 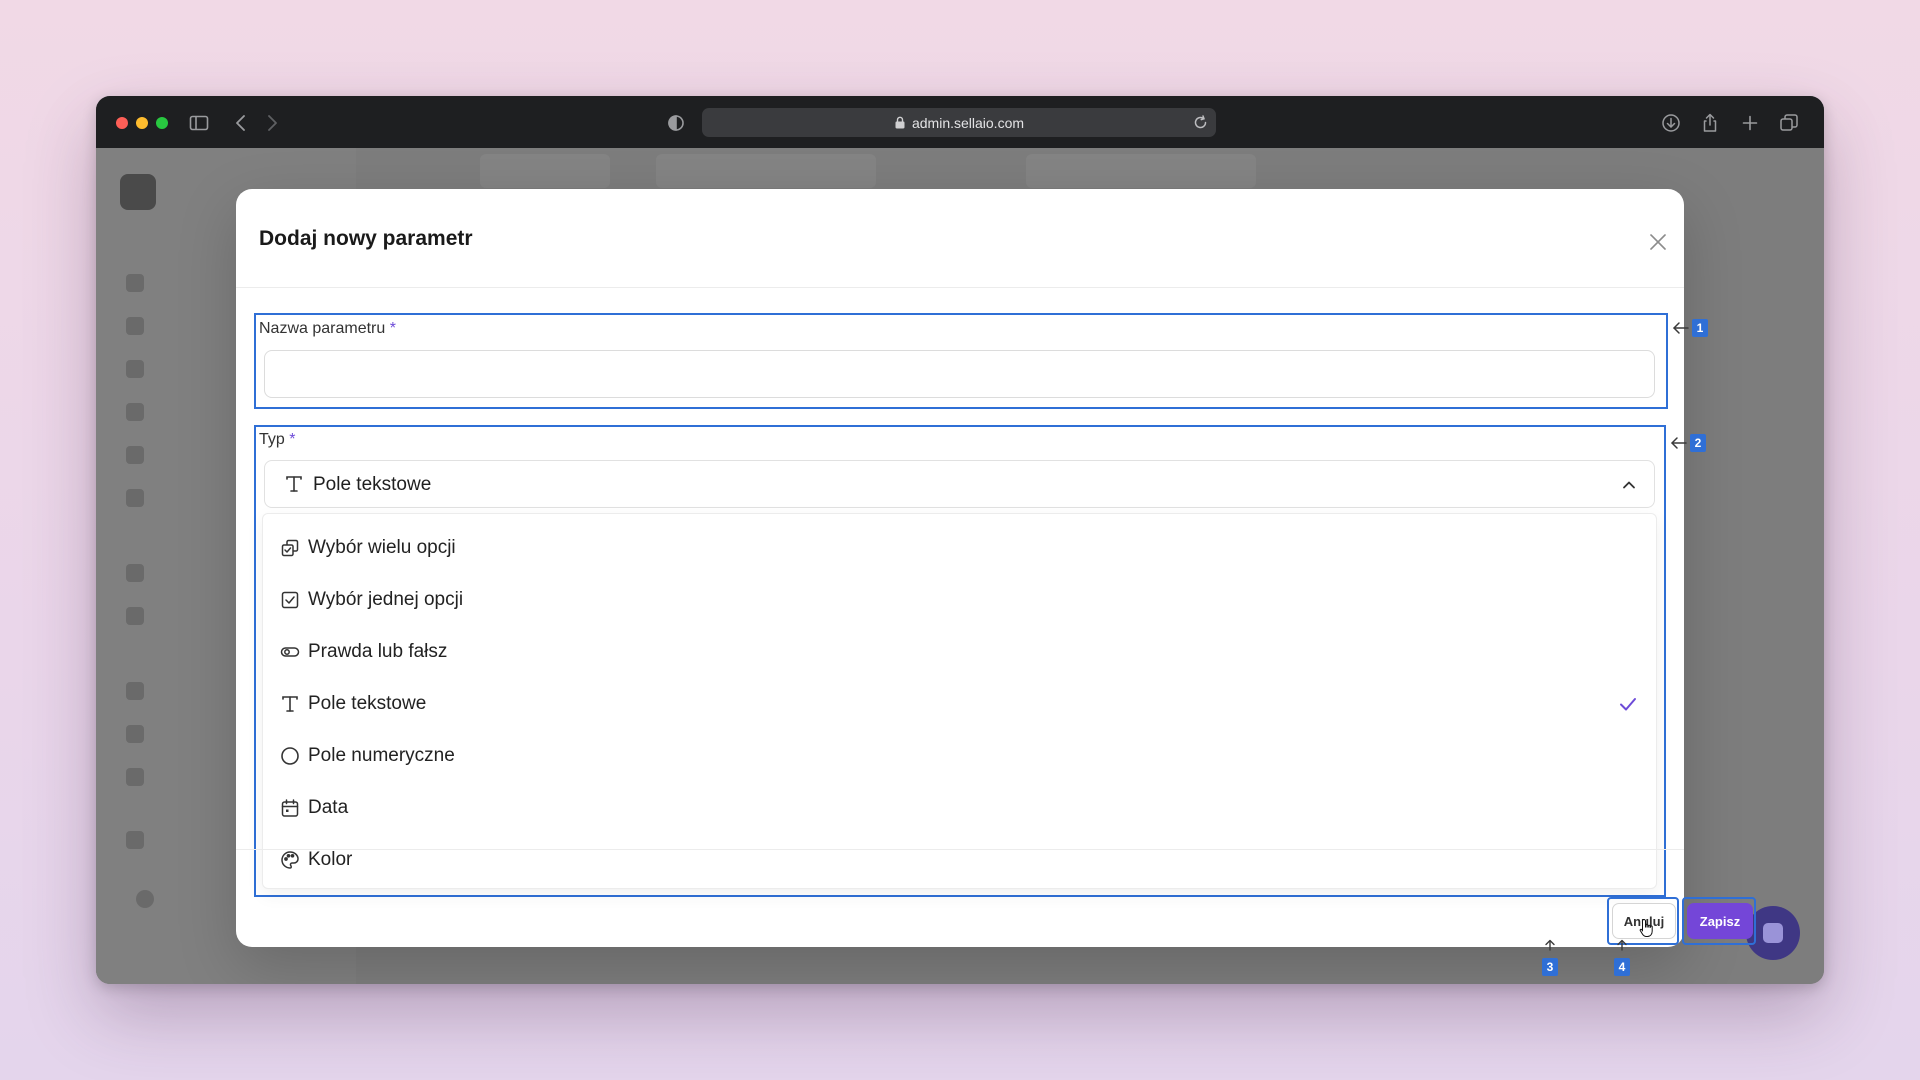 What do you see at coordinates (676, 123) in the screenshot?
I see `shield-icon` at bounding box center [676, 123].